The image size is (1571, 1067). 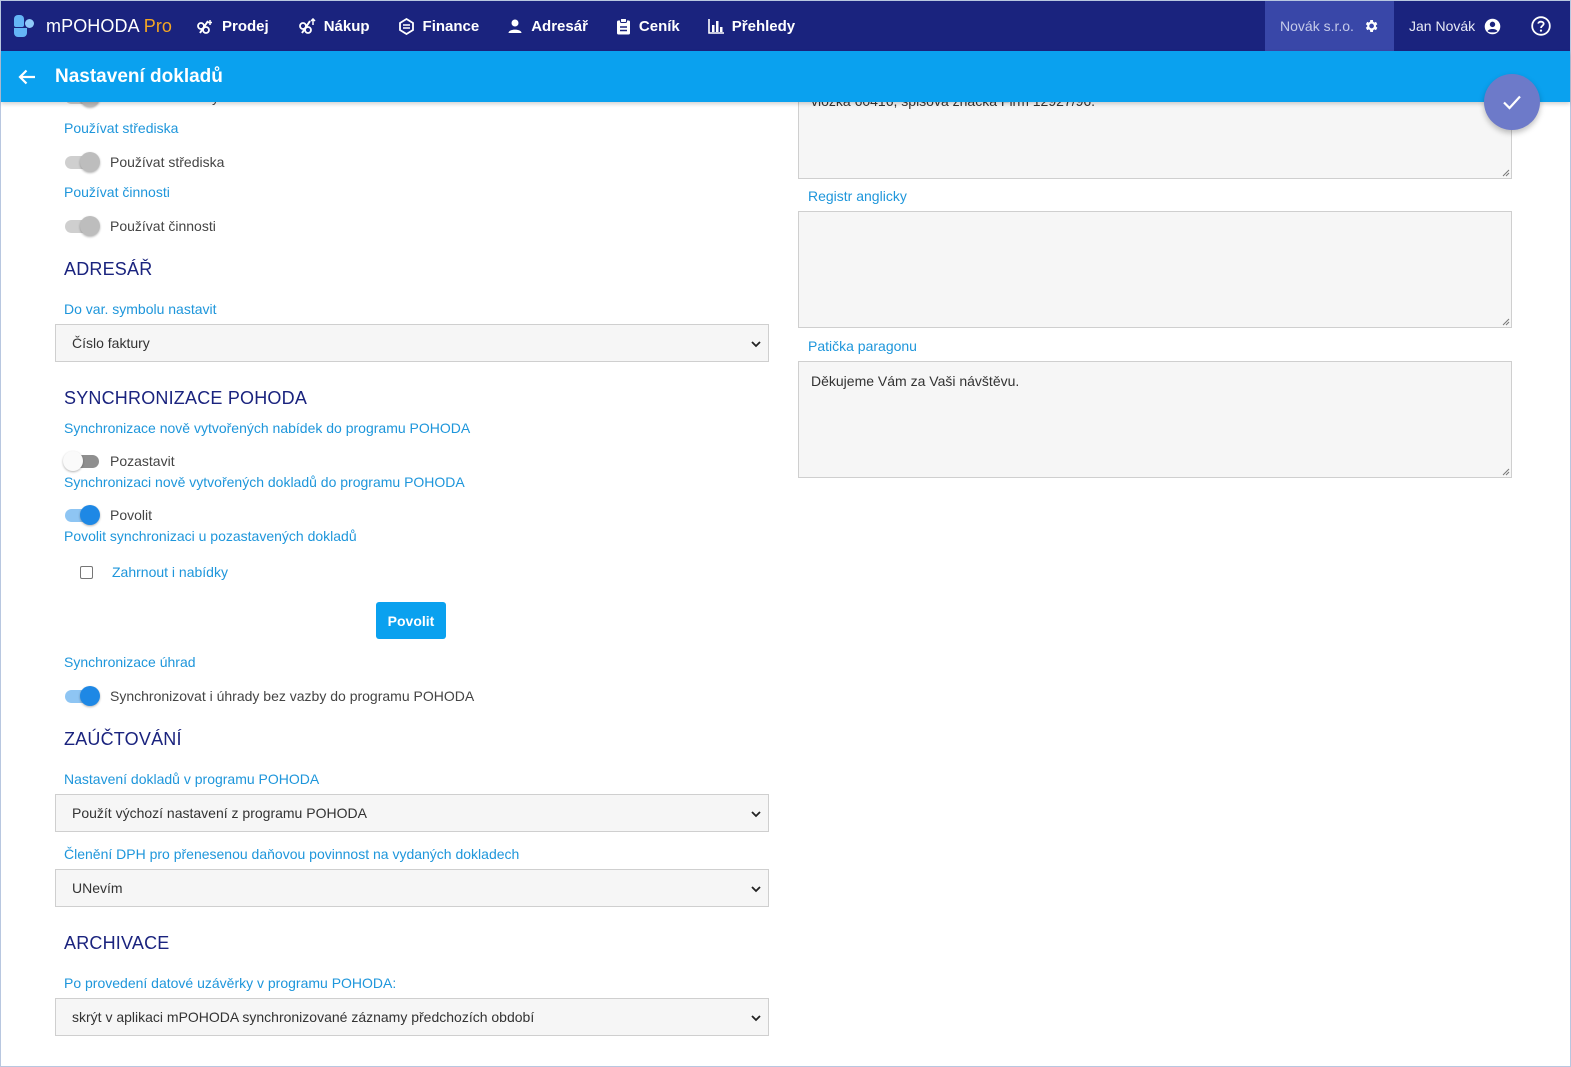 I want to click on check-icon, so click(x=1512, y=102).